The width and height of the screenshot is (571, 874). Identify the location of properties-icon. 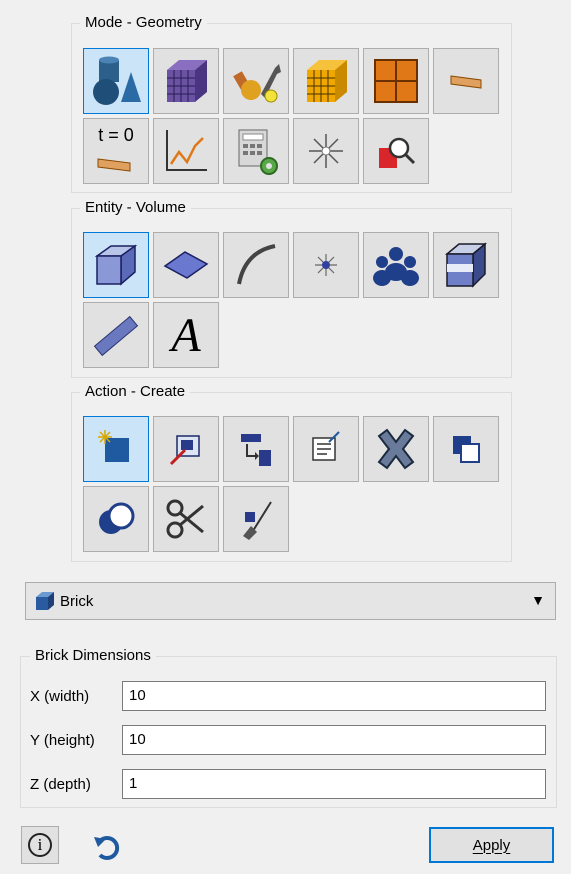
(326, 446).